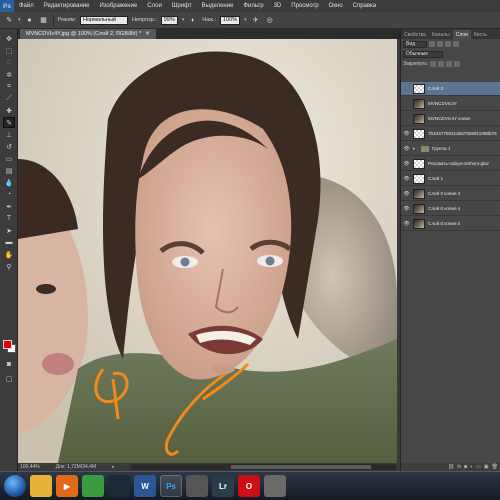  What do you see at coordinates (450, 224) in the screenshot?
I see `layer-row: 👁 Слой 0 копия 5` at bounding box center [450, 224].